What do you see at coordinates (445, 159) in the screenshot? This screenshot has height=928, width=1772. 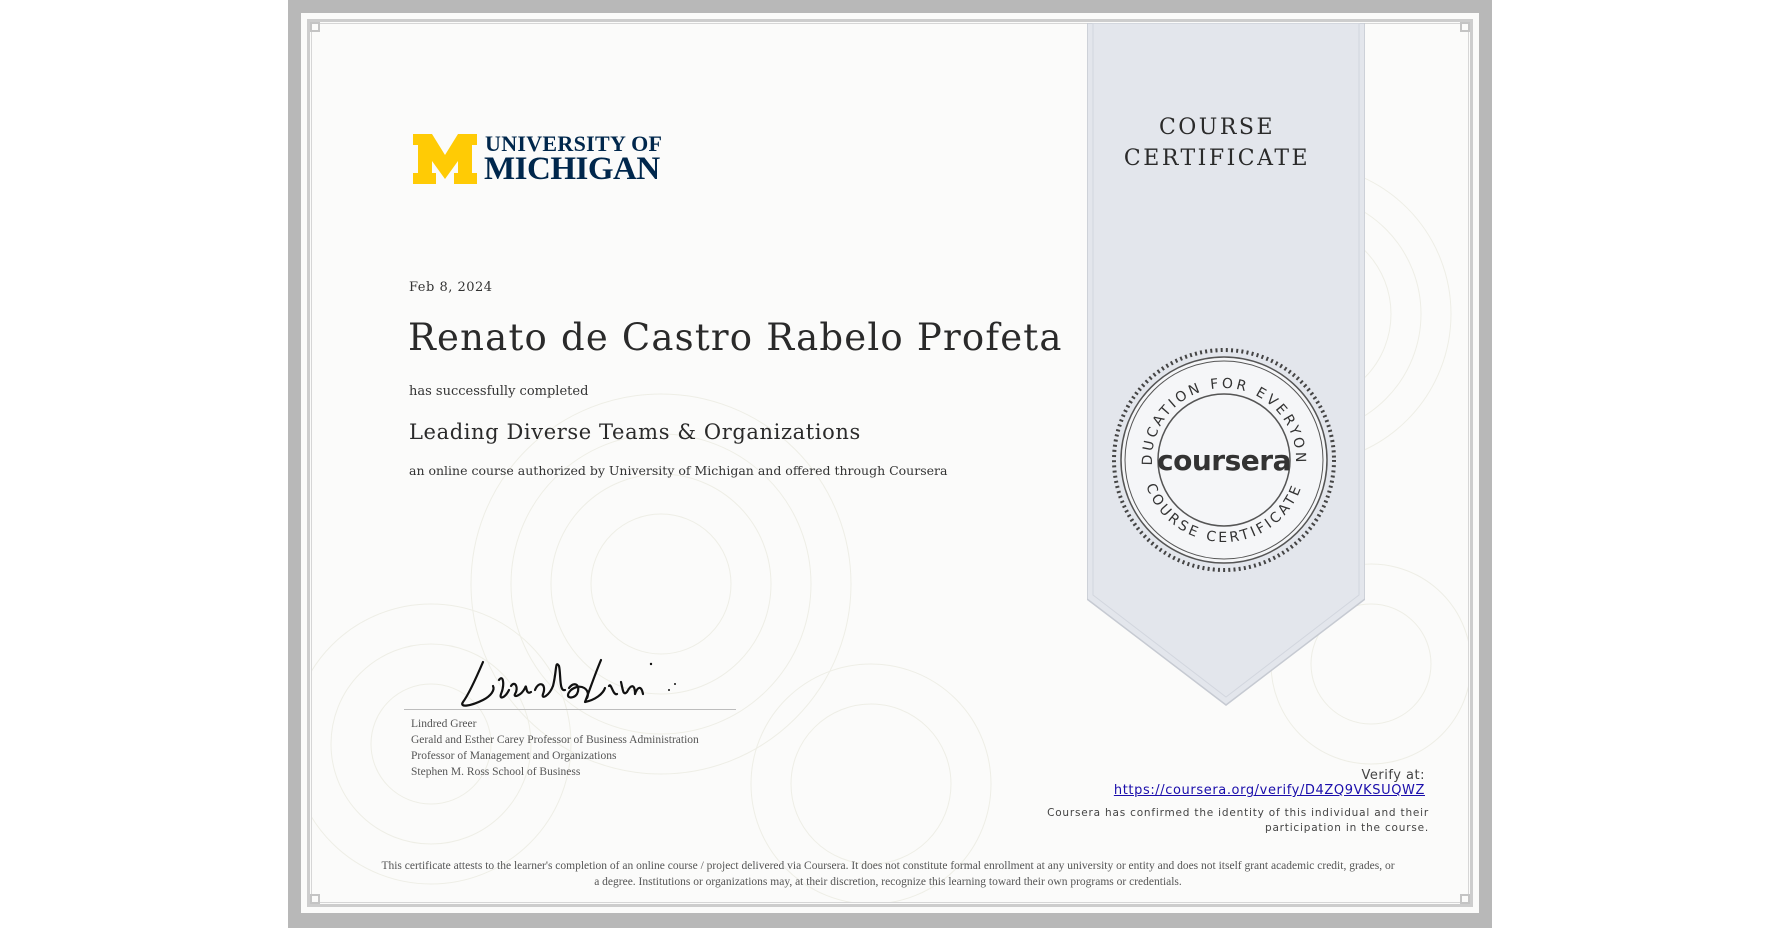 I see `block-m-icon` at bounding box center [445, 159].